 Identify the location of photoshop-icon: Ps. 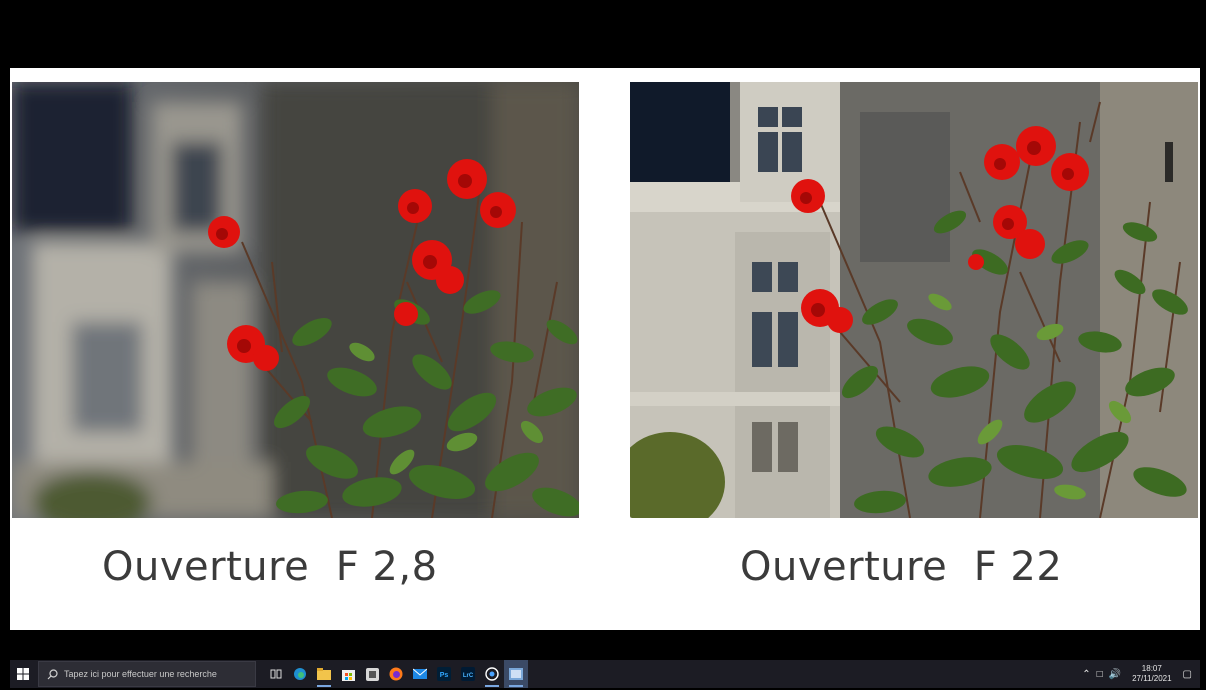
(444, 674).